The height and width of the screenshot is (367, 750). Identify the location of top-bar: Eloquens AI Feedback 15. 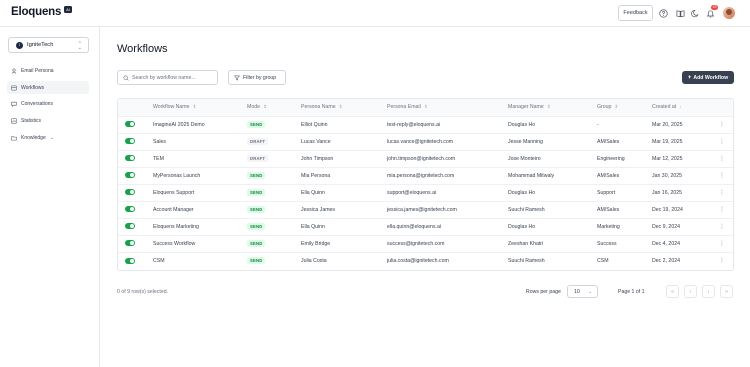
(375, 13).